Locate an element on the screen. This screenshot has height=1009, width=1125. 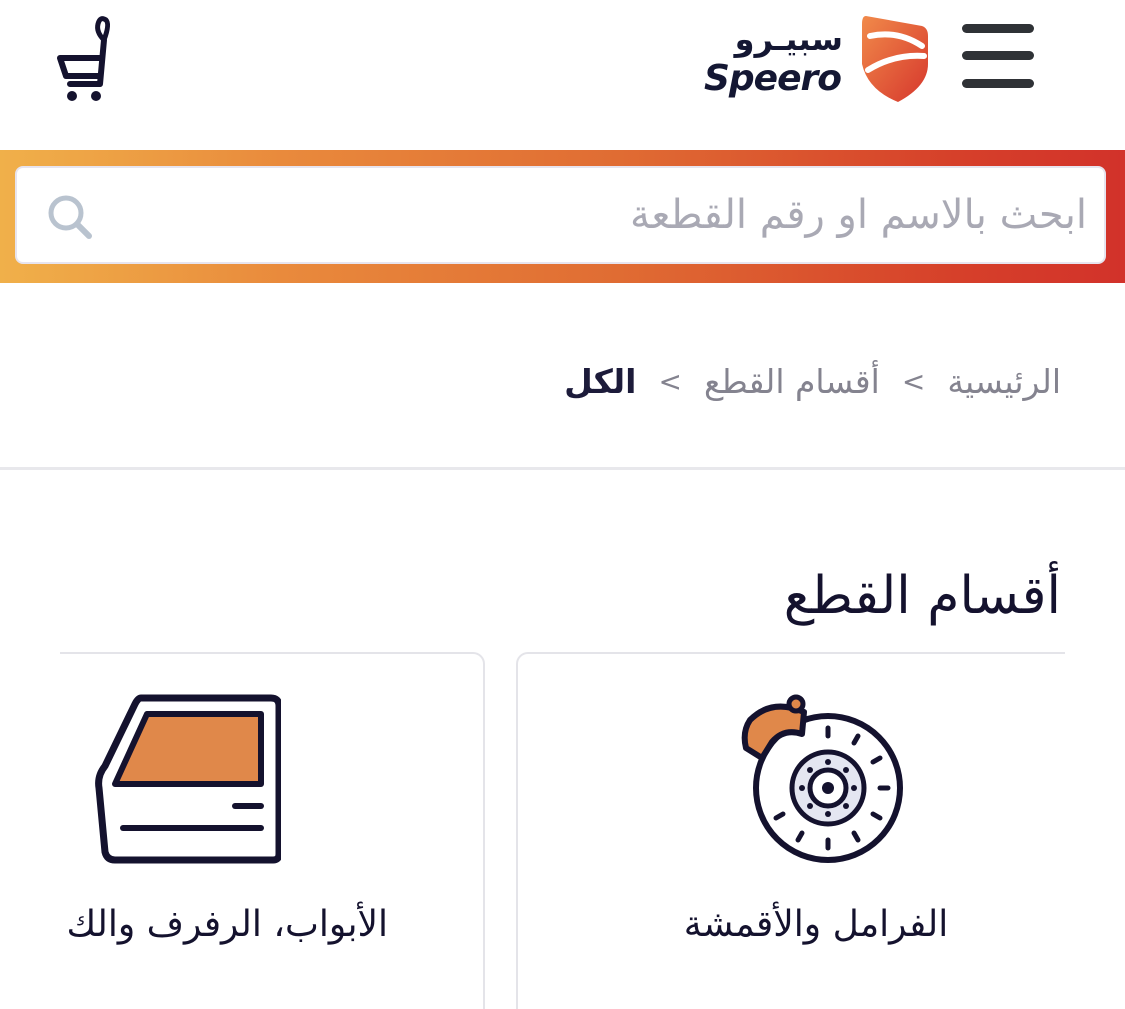
menu-button is located at coordinates (998, 56).